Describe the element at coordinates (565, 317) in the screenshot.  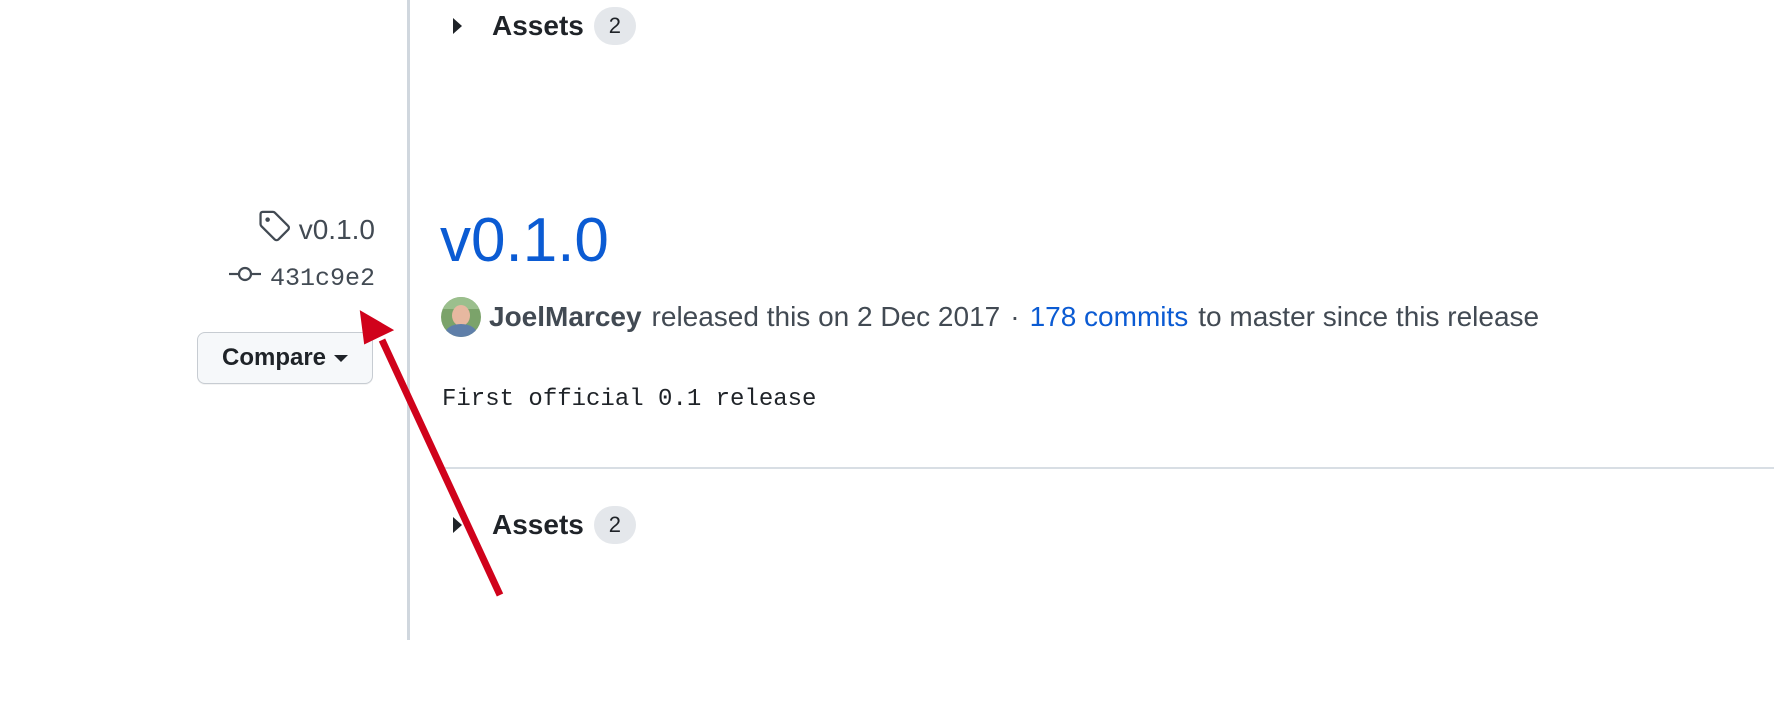
I see `author-link: JoelMarcey` at that location.